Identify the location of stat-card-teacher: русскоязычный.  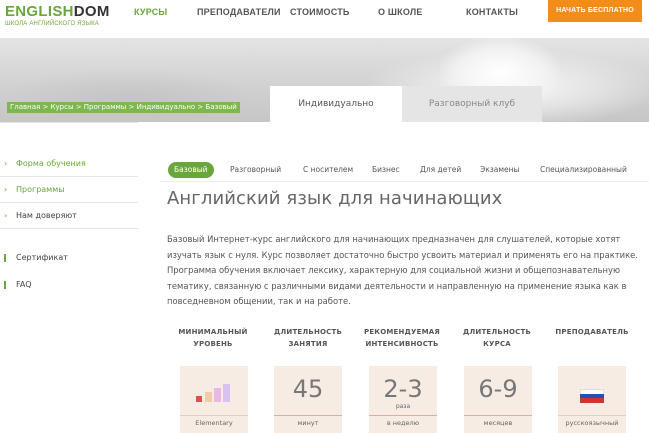
(592, 399).